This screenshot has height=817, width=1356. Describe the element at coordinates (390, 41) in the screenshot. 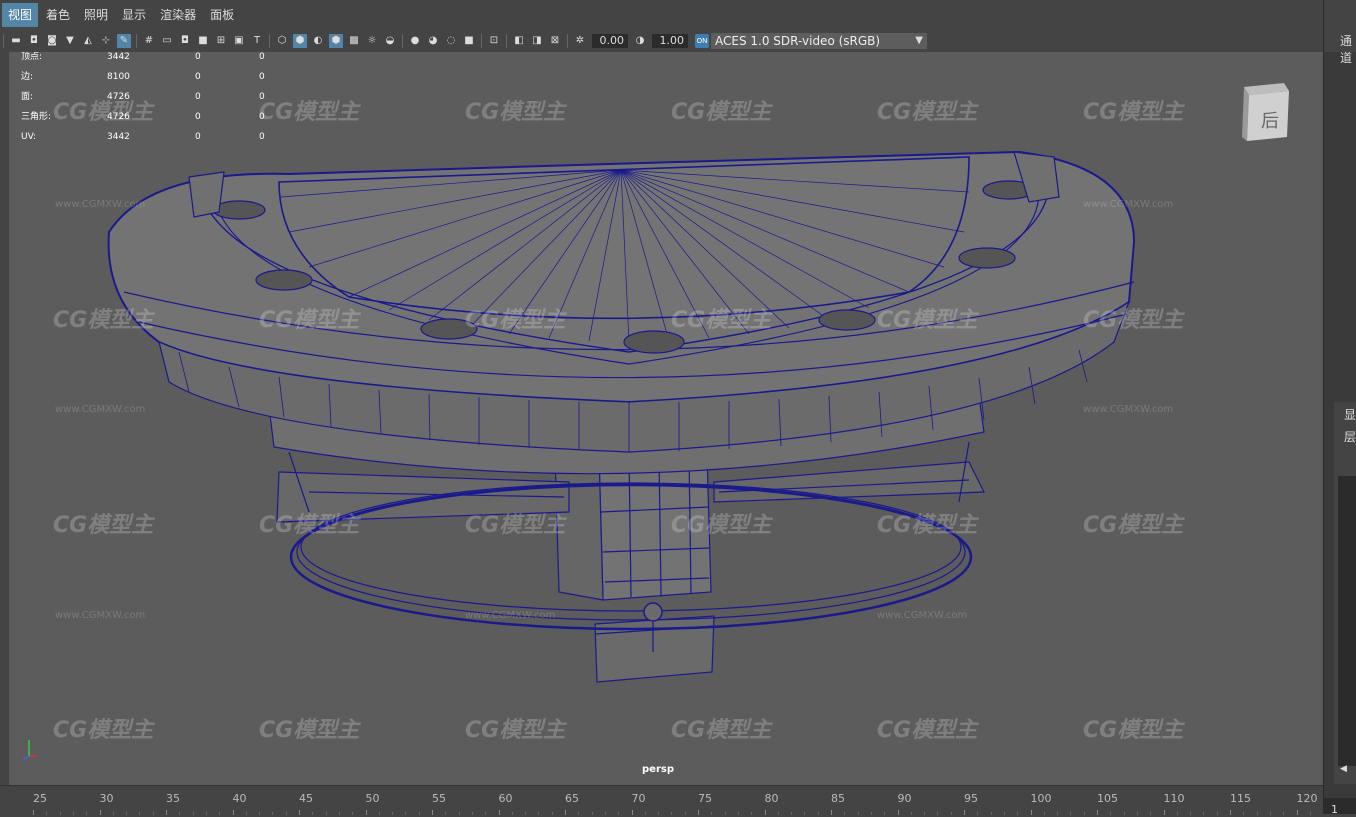

I see `shadows-icon: ◒` at that location.